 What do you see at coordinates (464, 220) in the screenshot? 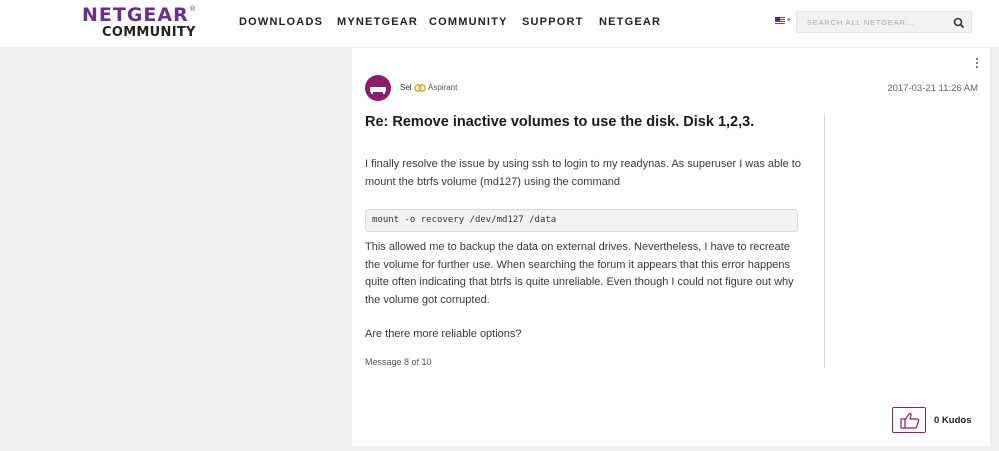
I see `code-text: mount -o recovery /dev/md127 /data` at bounding box center [464, 220].